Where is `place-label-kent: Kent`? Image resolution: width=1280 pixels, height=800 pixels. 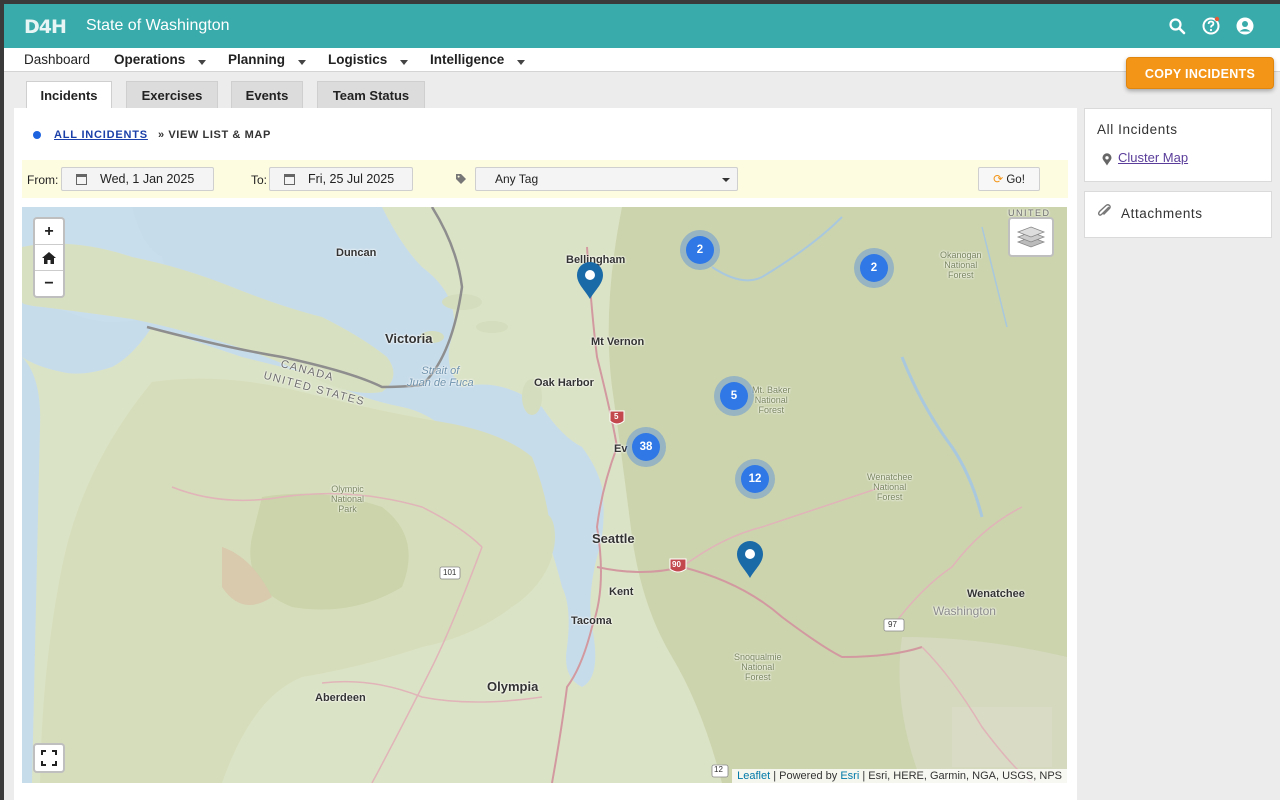
place-label-kent: Kent is located at coordinates (621, 592).